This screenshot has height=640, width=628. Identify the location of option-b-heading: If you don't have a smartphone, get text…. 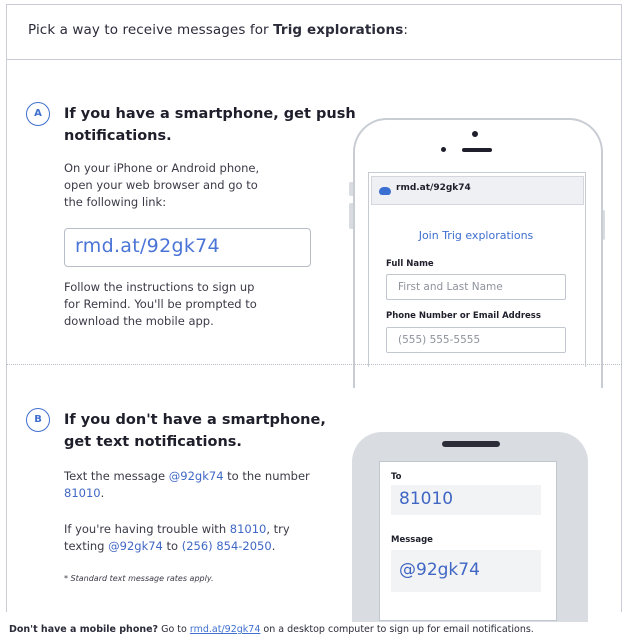
(195, 431).